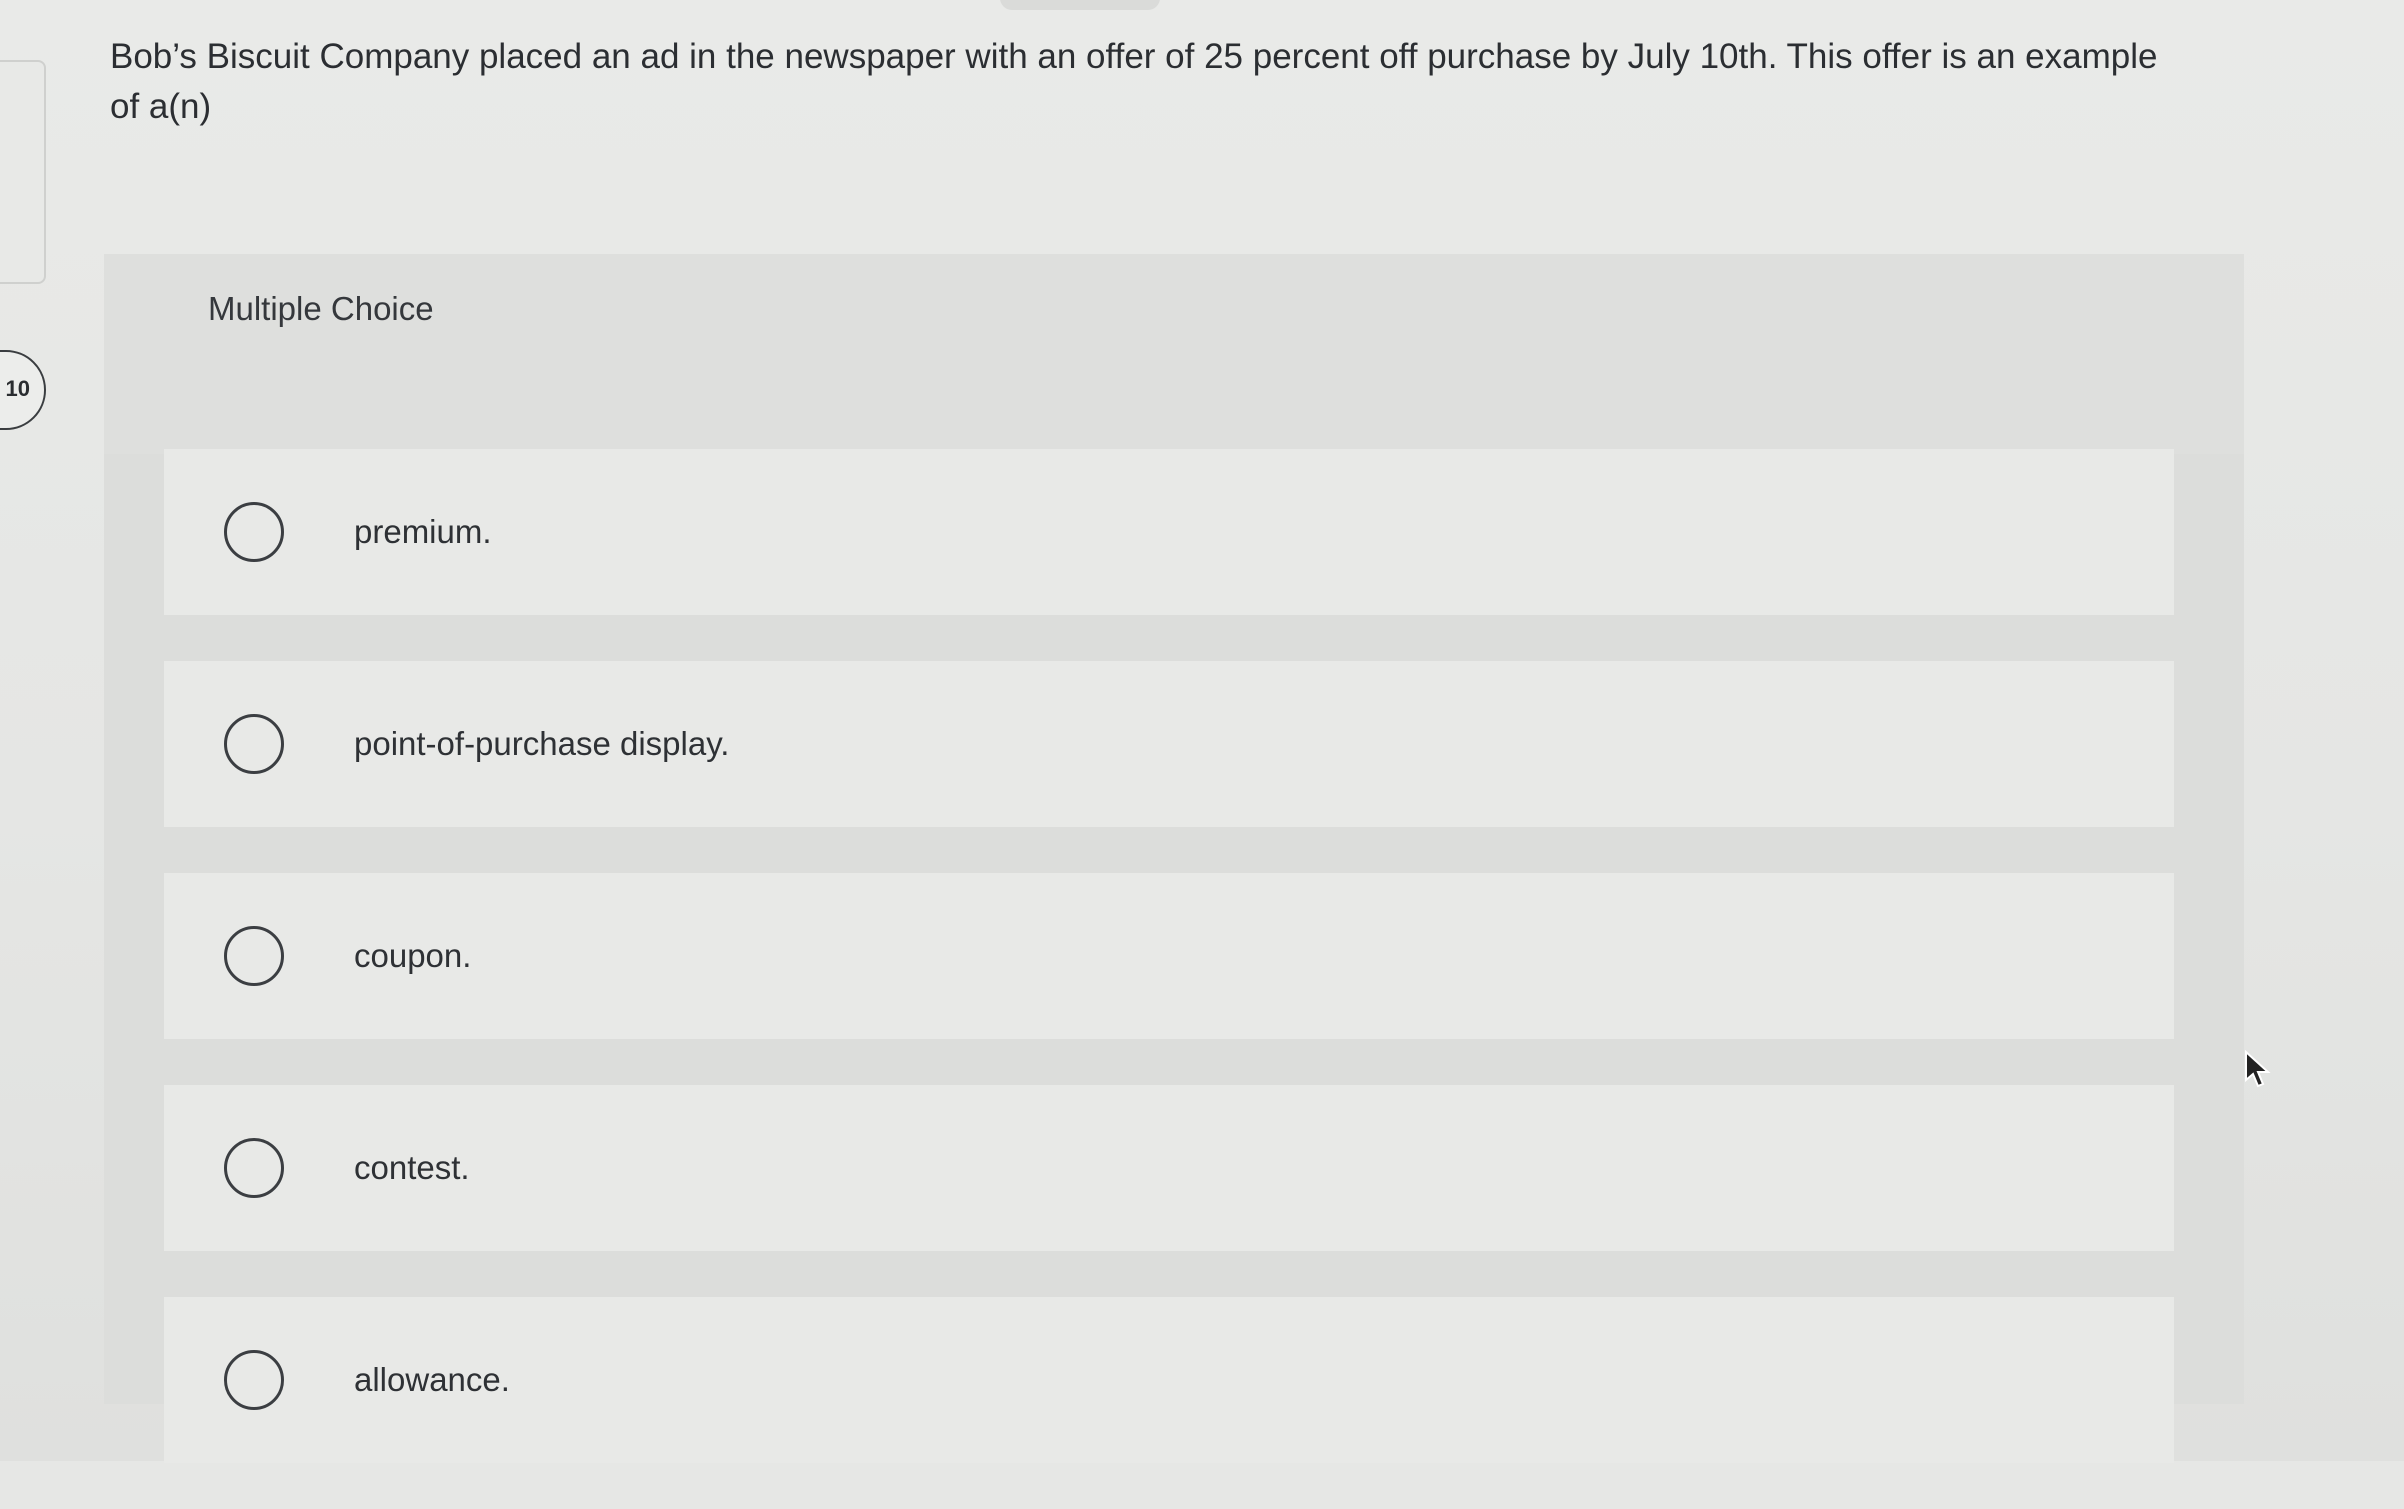  What do you see at coordinates (1174, 354) in the screenshot?
I see `choice-header: Multiple Choice` at bounding box center [1174, 354].